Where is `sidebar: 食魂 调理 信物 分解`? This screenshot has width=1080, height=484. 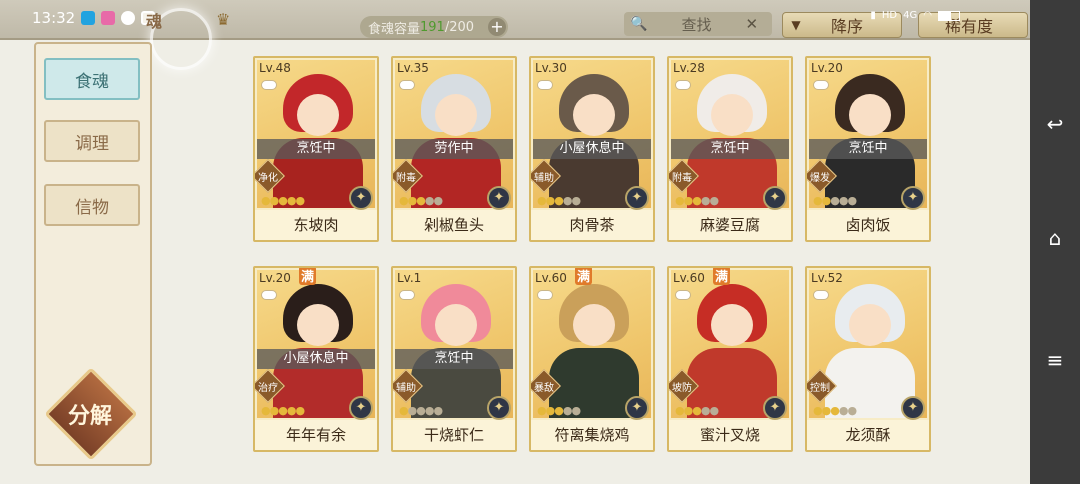
sidebar: 食魂 调理 信物 分解 is located at coordinates (93, 254).